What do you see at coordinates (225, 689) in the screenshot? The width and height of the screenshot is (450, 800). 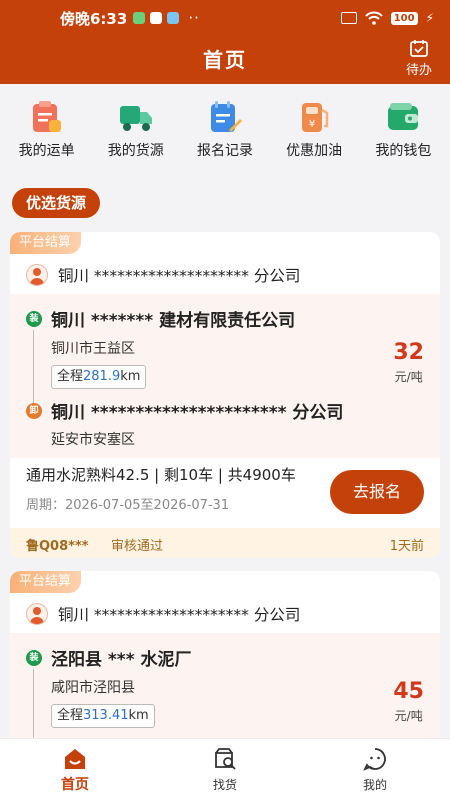 I see `route-block: 装 泾阳县 *** 水泥厂 咸阳市泾阳县 全程313.41km 45 元/吨` at bounding box center [225, 689].